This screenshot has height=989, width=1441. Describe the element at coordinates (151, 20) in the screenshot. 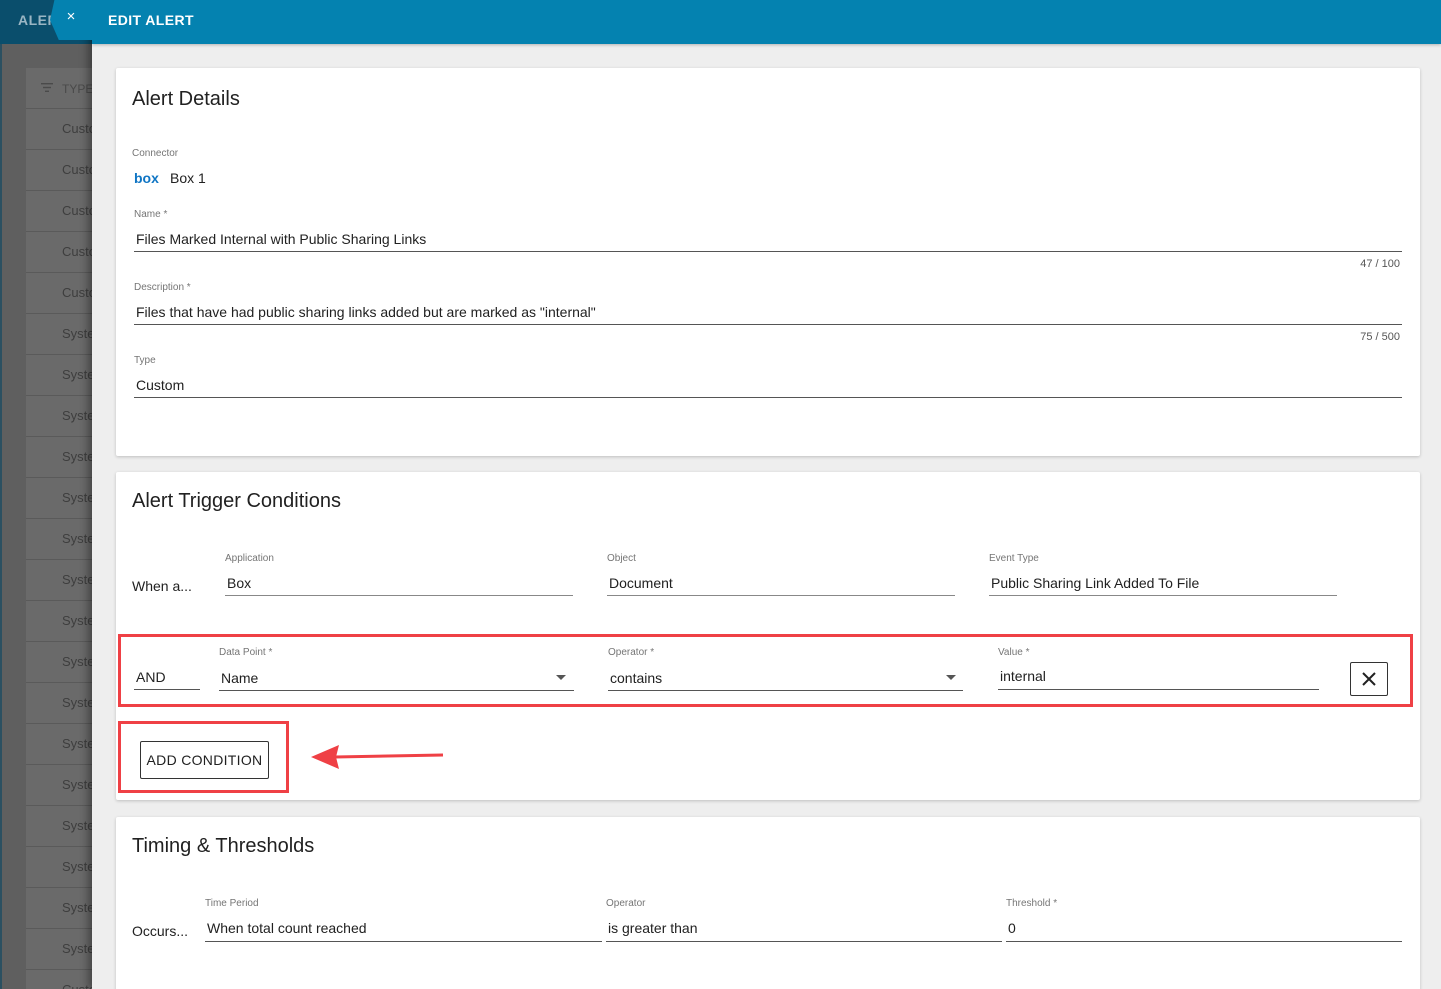

I see `drawer-title: EDIT ALERT` at that location.